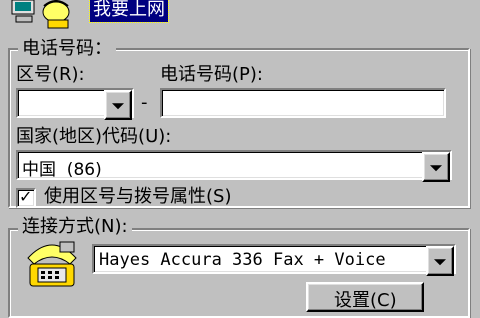 This screenshot has width=480, height=318. Describe the element at coordinates (137, 197) in the screenshot. I see `use-area-code-label: 使用区号与拨号属性(S)` at that location.